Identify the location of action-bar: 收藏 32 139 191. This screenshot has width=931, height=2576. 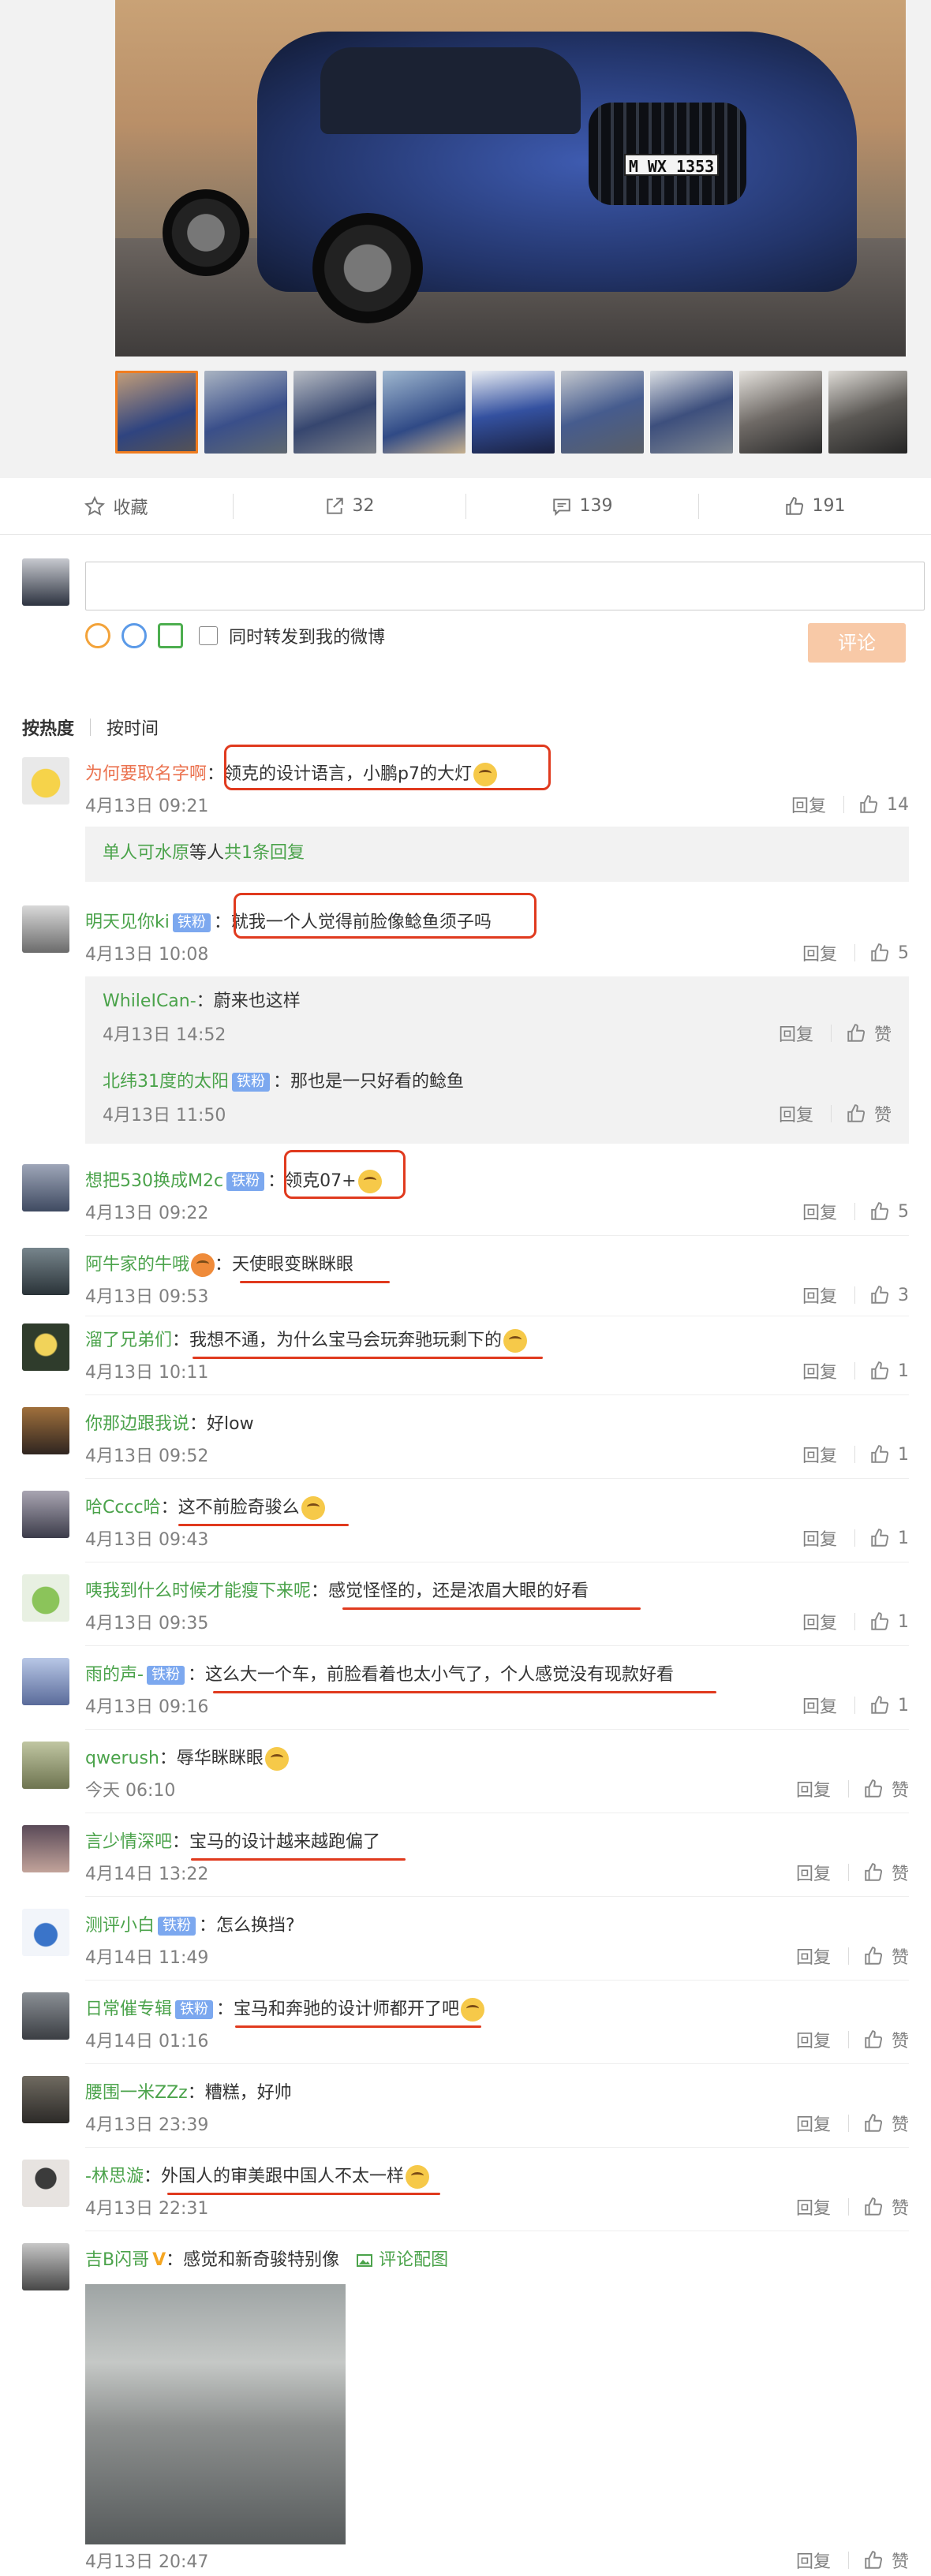
(466, 506).